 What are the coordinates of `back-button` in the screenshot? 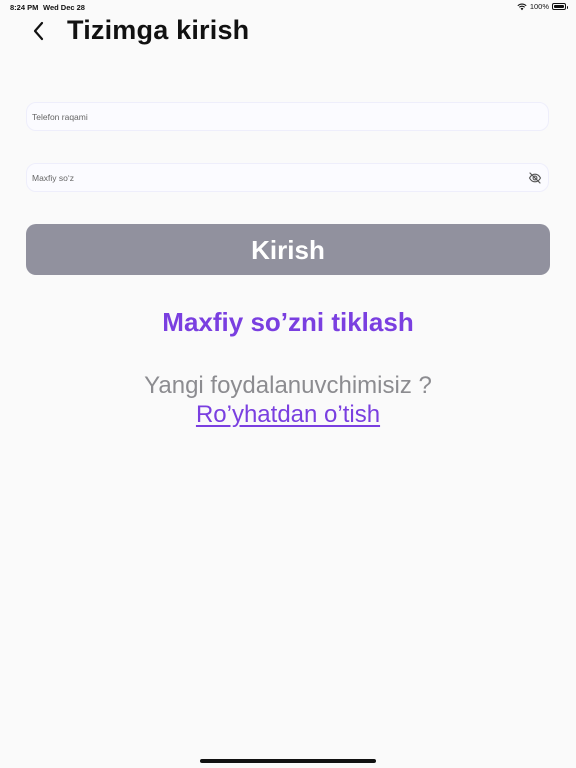 It's located at (39, 31).